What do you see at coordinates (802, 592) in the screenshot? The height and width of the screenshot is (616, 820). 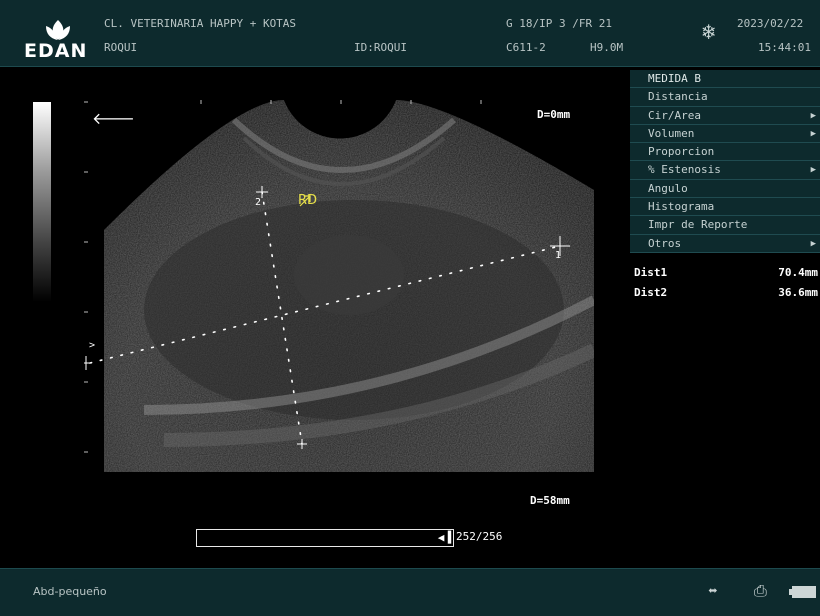 I see `battery-icon` at bounding box center [802, 592].